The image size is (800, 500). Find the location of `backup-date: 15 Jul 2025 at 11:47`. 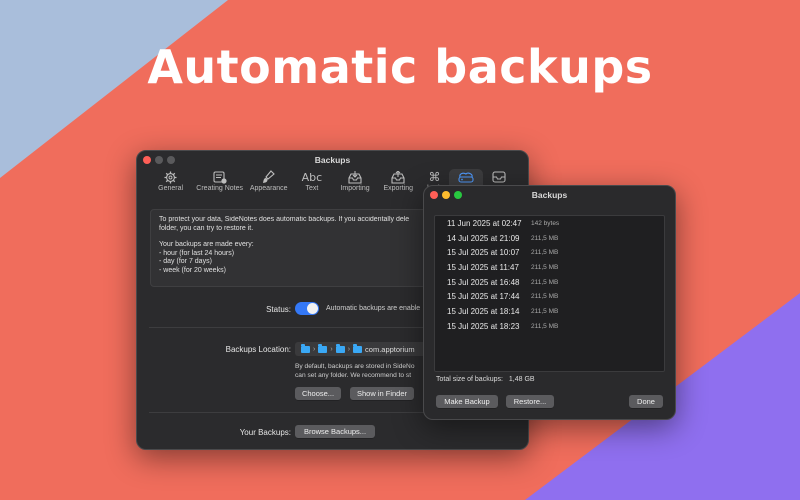

backup-date: 15 Jul 2025 at 11:47 is located at coordinates (483, 267).